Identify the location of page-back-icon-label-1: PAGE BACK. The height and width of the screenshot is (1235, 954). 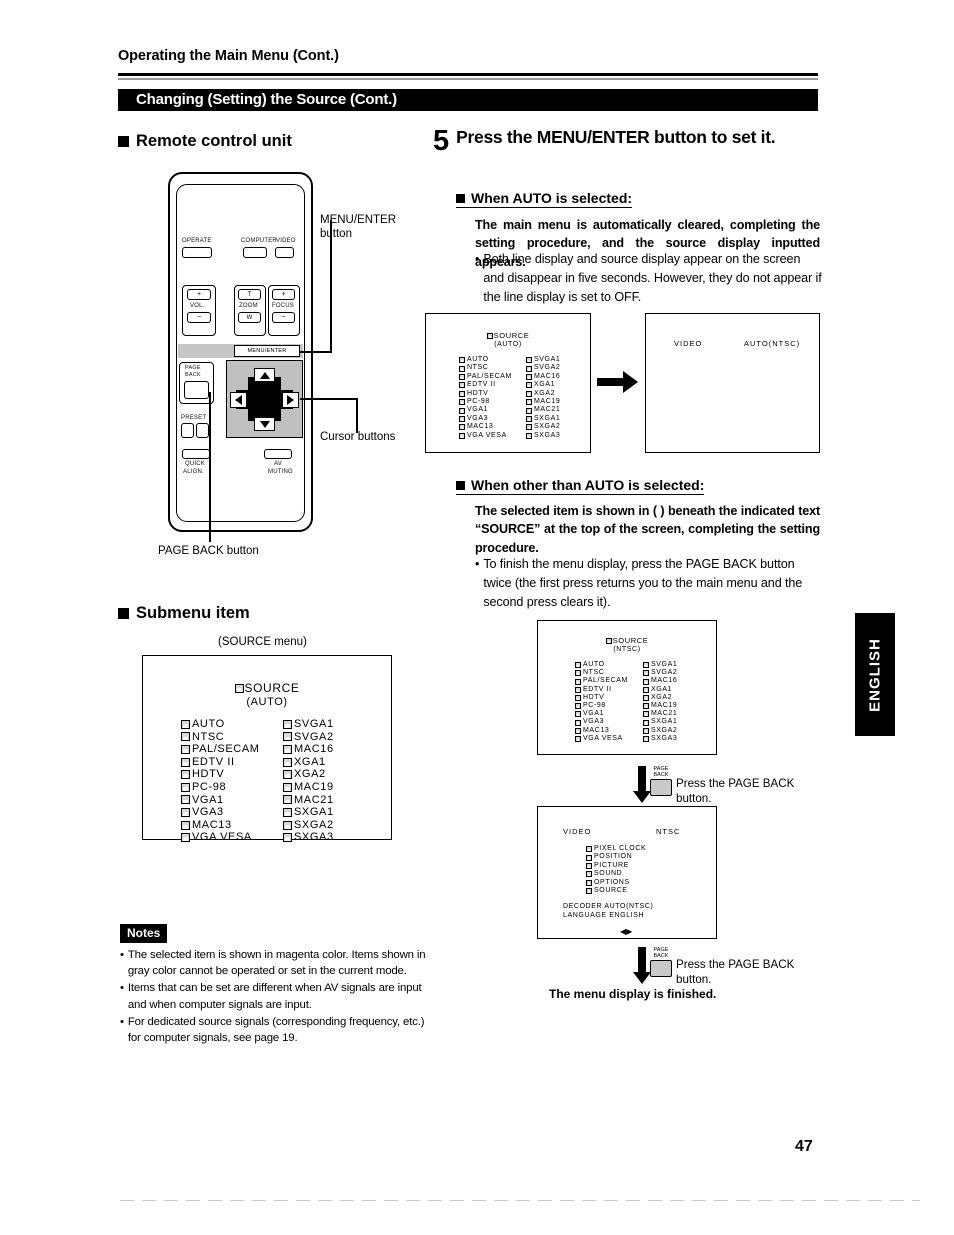
(661, 772).